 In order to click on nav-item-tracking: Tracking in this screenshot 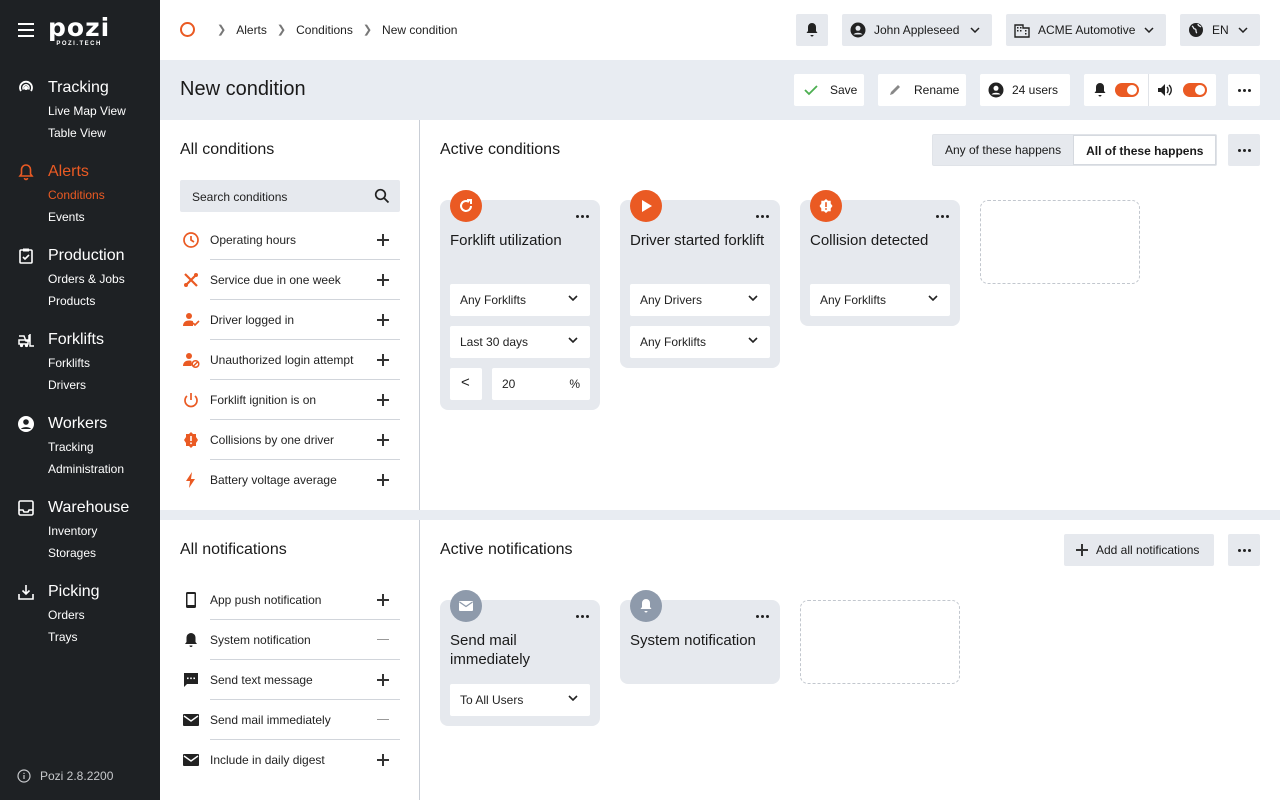, I will do `click(71, 447)`.